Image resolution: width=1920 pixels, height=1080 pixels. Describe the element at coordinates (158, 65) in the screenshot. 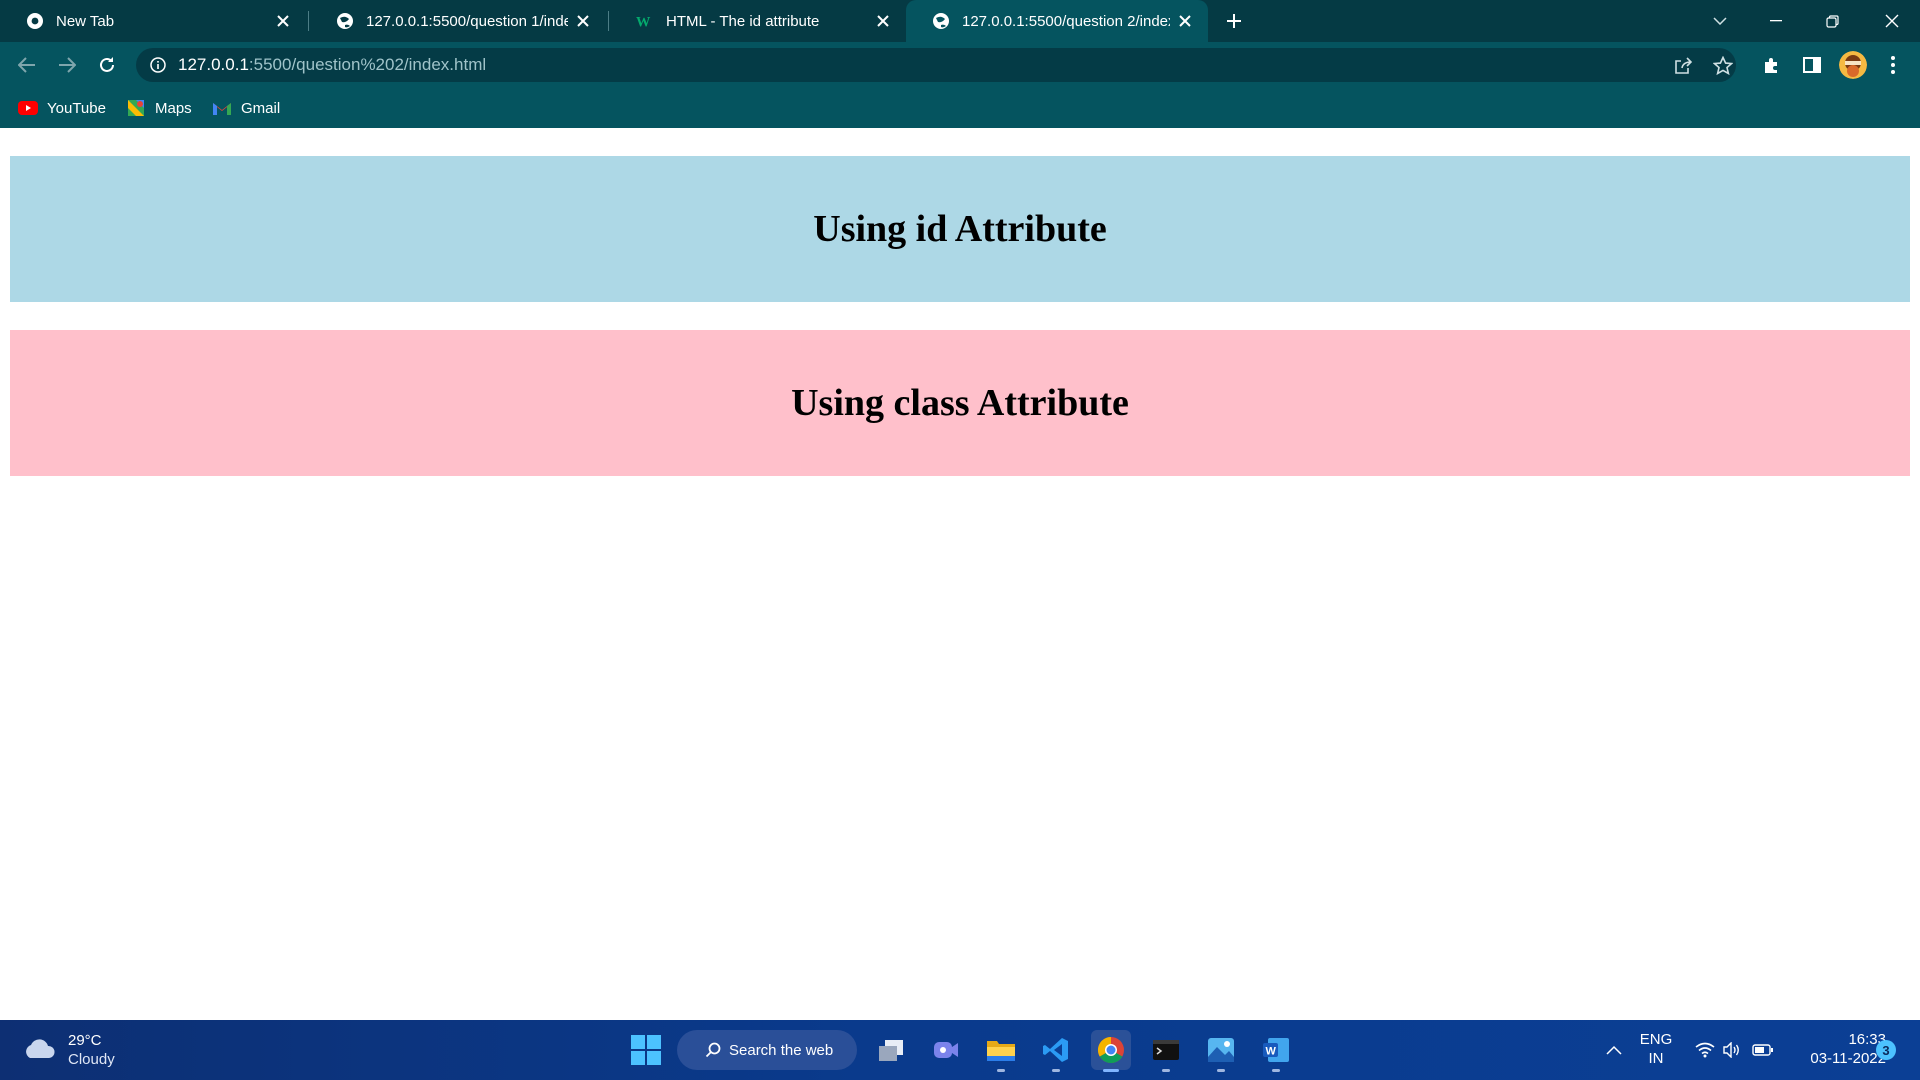

I see `info-icon` at that location.